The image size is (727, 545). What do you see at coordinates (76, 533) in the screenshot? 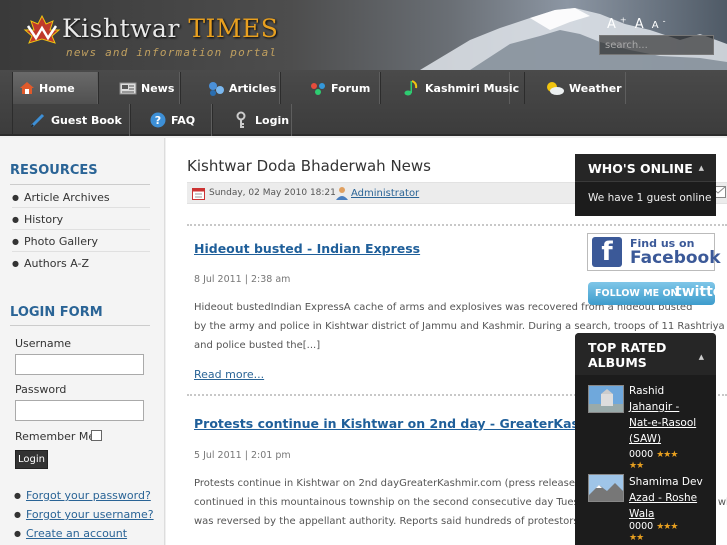
I see `create-account-label: Create an account` at bounding box center [76, 533].